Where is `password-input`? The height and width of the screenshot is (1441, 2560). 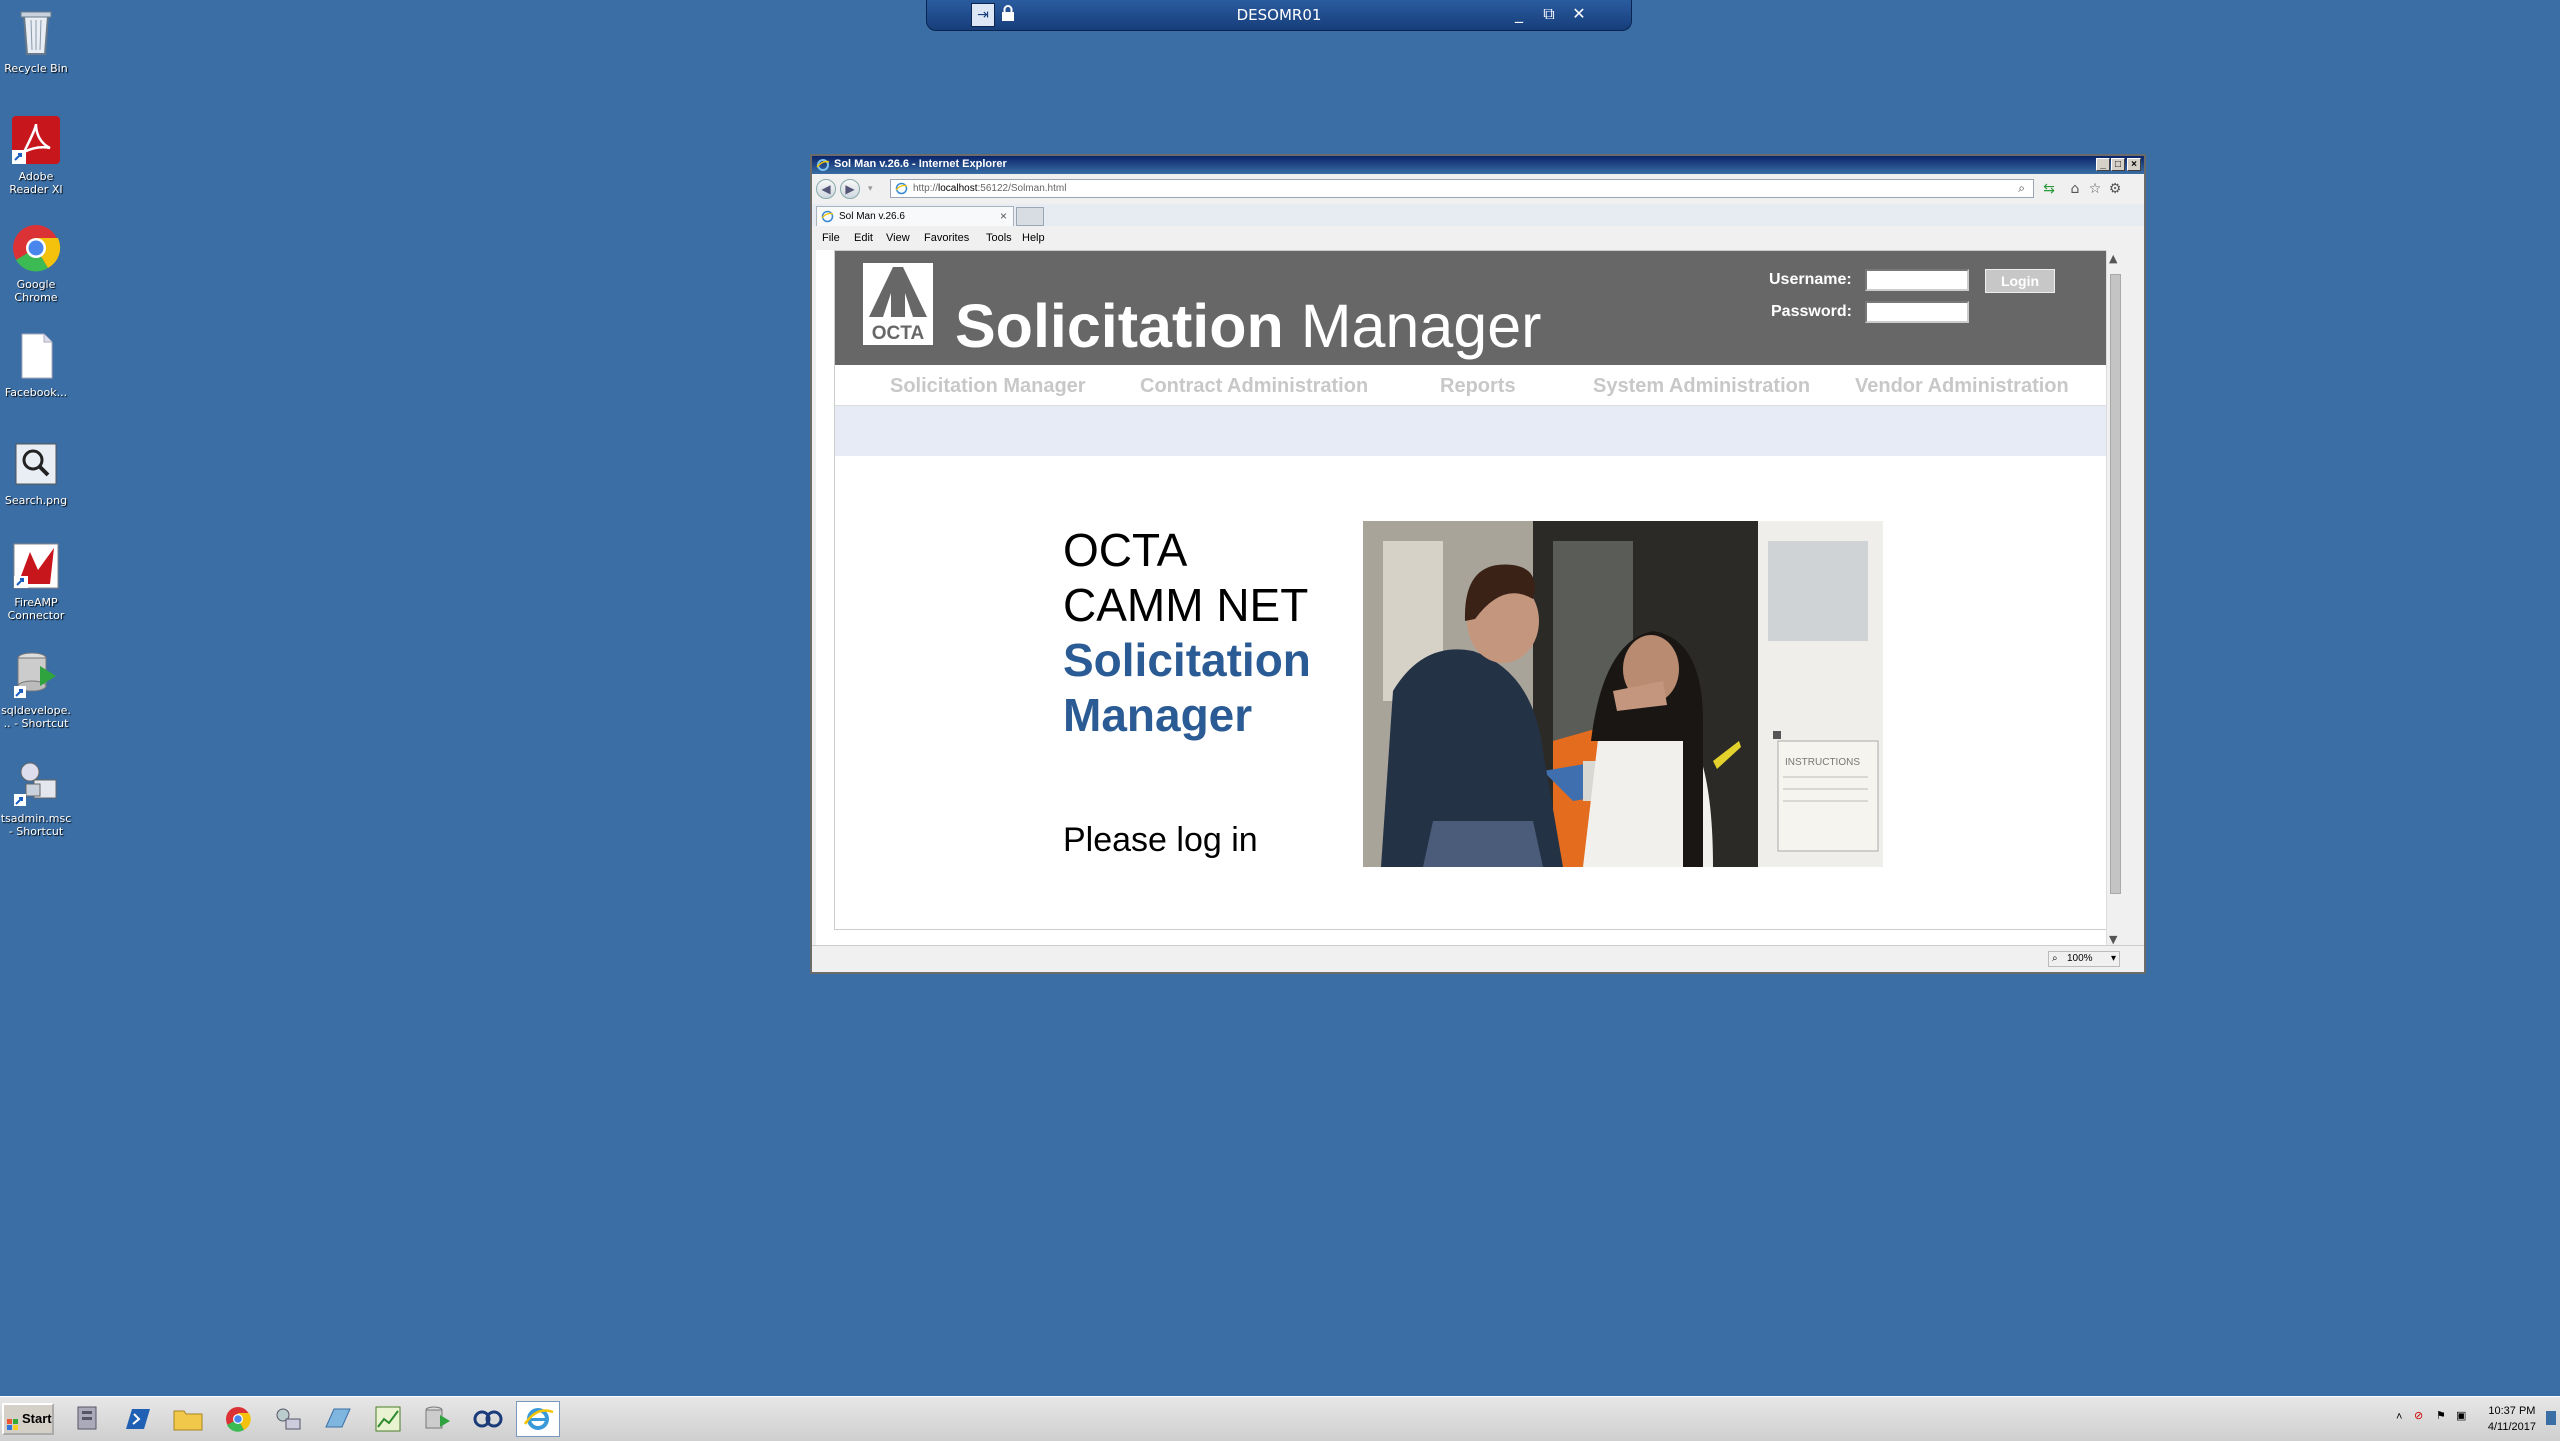 password-input is located at coordinates (1917, 312).